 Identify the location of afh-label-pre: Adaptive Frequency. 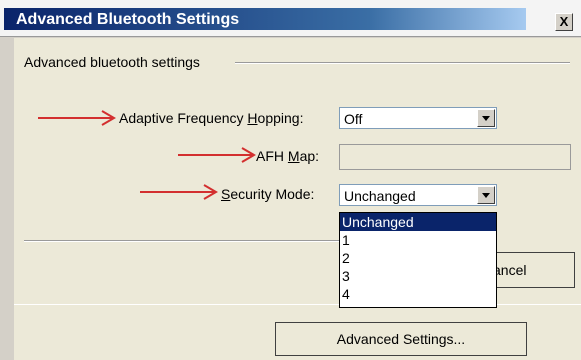
(183, 118).